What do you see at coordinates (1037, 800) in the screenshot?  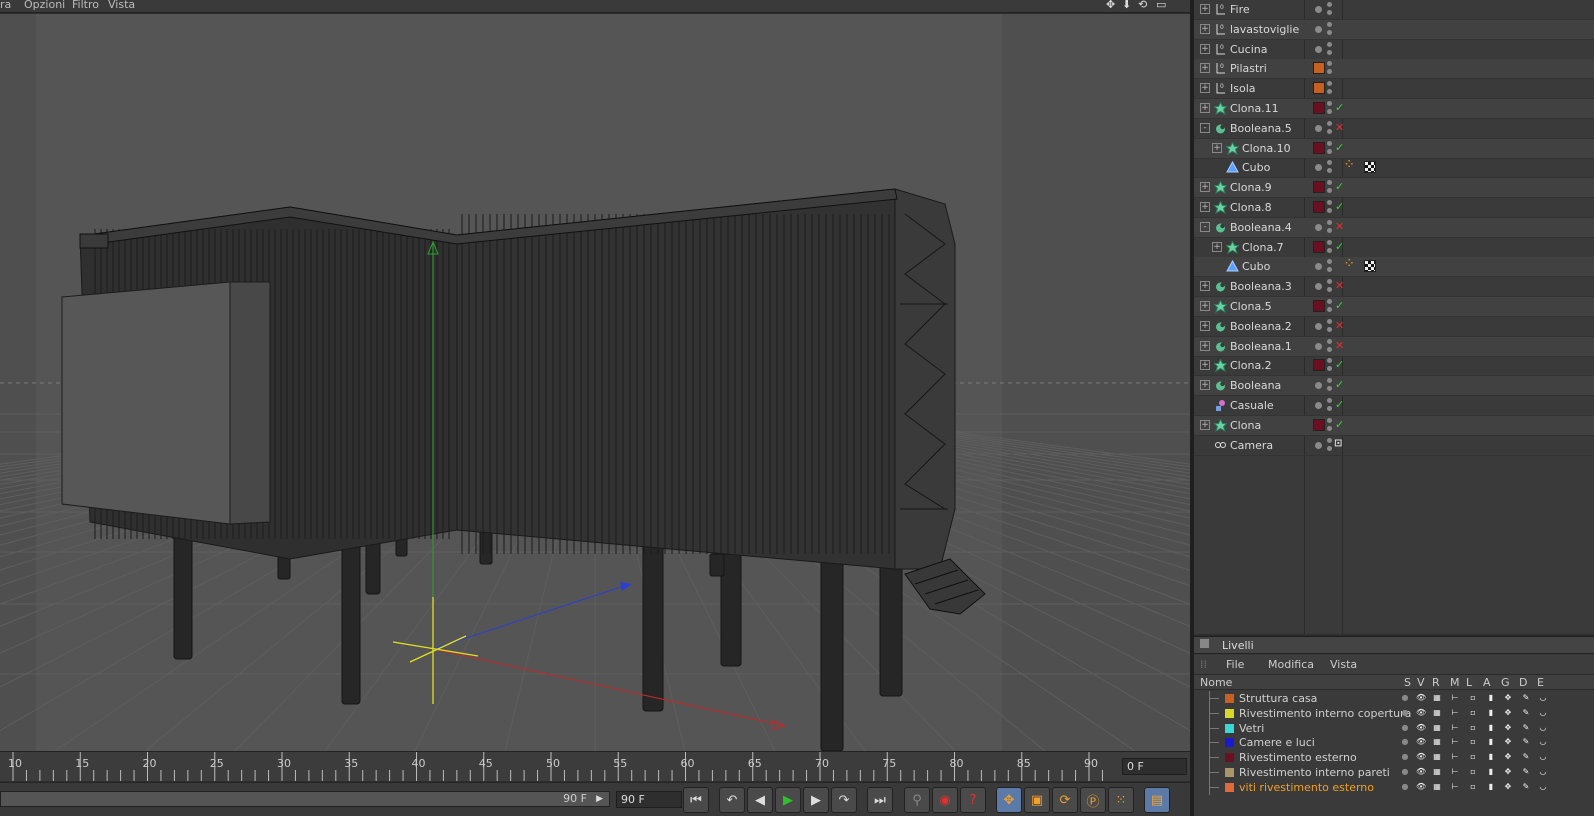 I see `scale-key-button: ▣` at bounding box center [1037, 800].